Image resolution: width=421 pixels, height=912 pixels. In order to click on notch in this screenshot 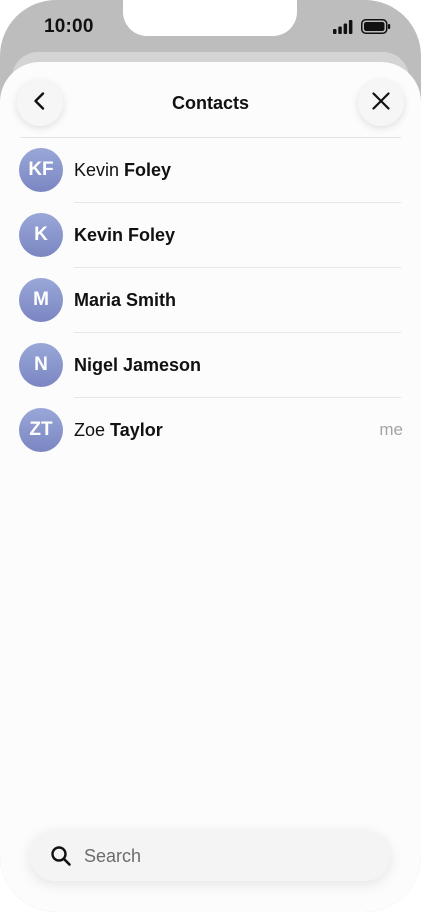, I will do `click(210, 18)`.